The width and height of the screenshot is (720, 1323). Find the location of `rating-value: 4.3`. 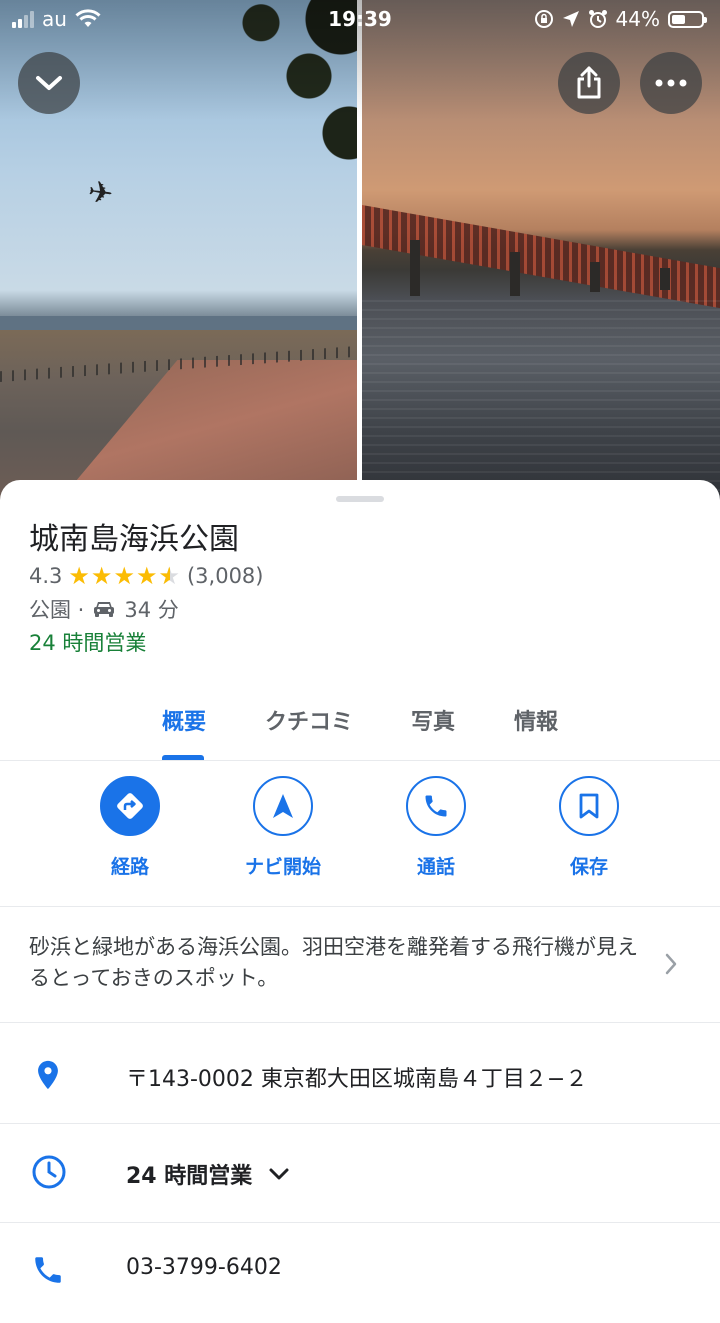

rating-value: 4.3 is located at coordinates (46, 576).